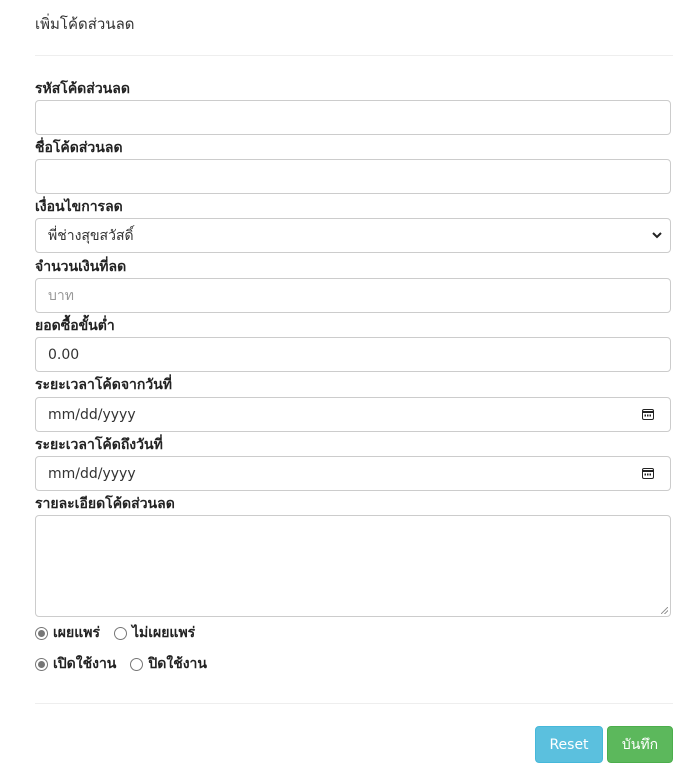  What do you see at coordinates (657, 235) in the screenshot?
I see `chevron-down-icon` at bounding box center [657, 235].